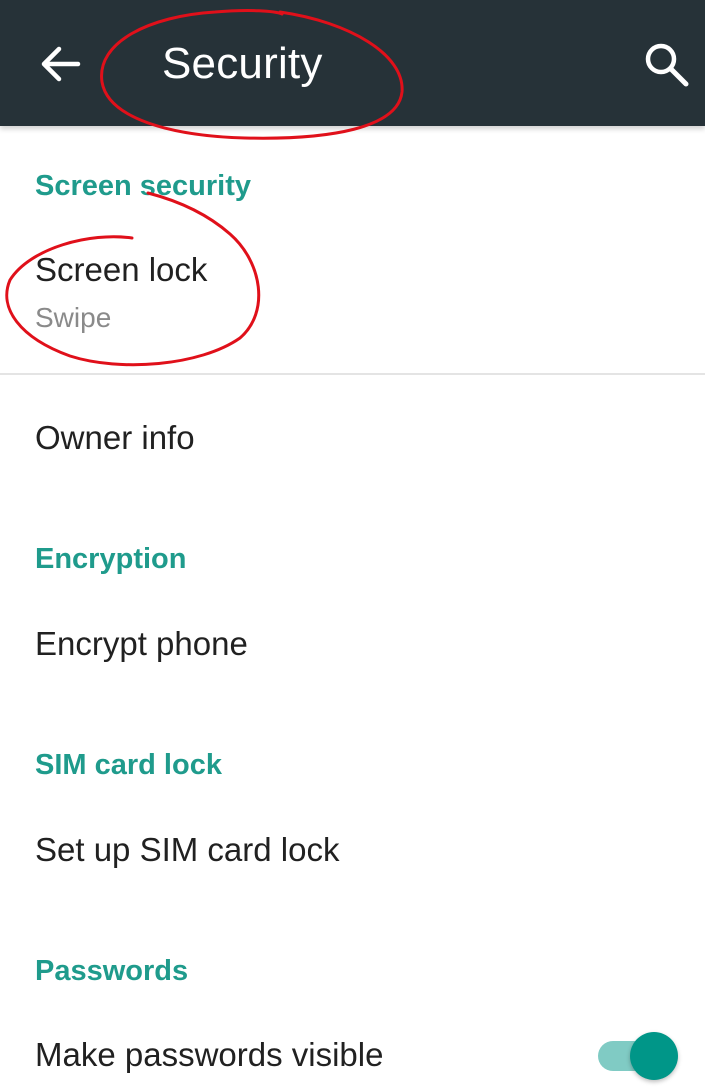 This screenshot has height=1087, width=705. I want to click on set-up-sim-card-lock-title: Set up SIM card lock, so click(187, 849).